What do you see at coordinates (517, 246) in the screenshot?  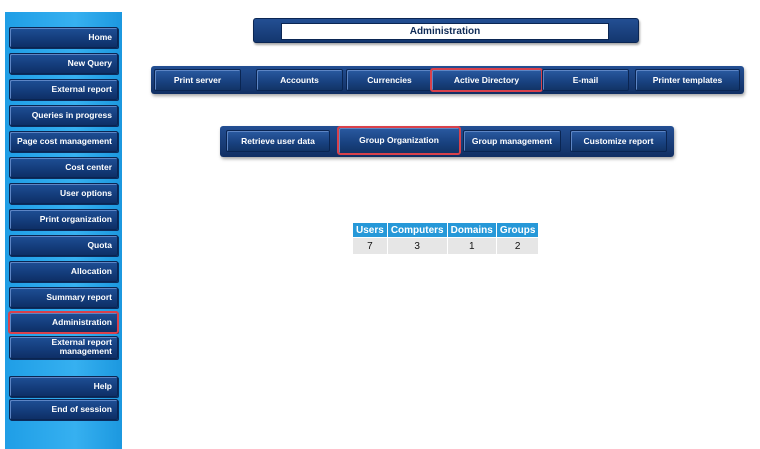 I see `stats-value-groups: 2` at bounding box center [517, 246].